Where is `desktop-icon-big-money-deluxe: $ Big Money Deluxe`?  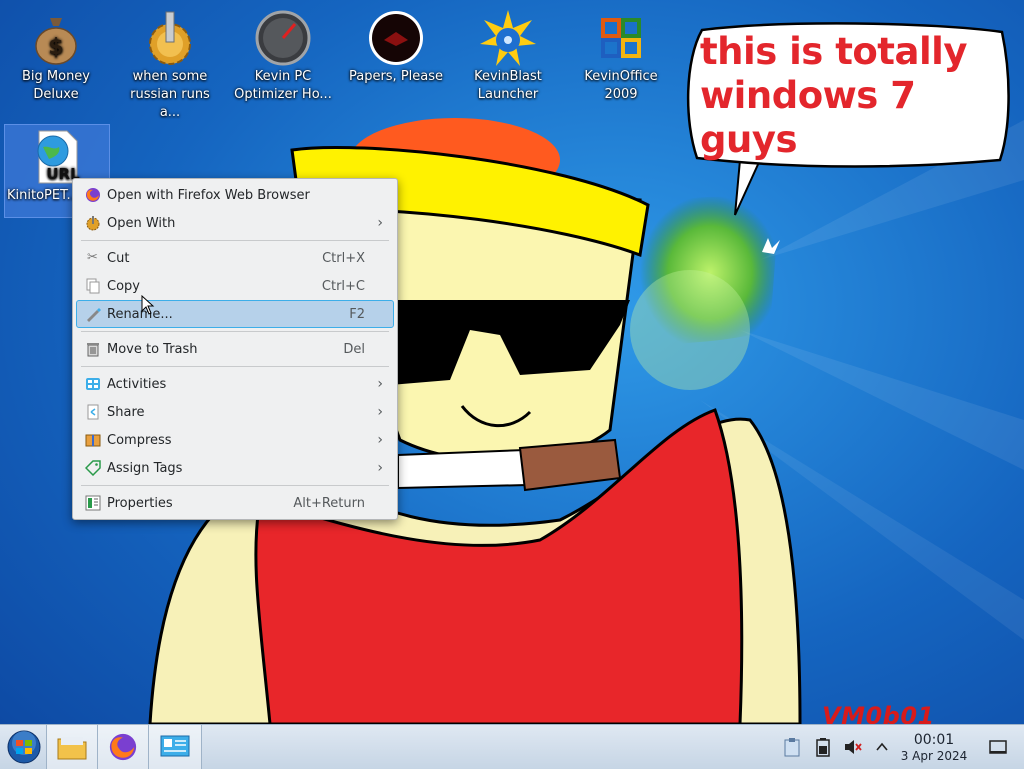 desktop-icon-big-money-deluxe: $ Big Money Deluxe is located at coordinates (56, 53).